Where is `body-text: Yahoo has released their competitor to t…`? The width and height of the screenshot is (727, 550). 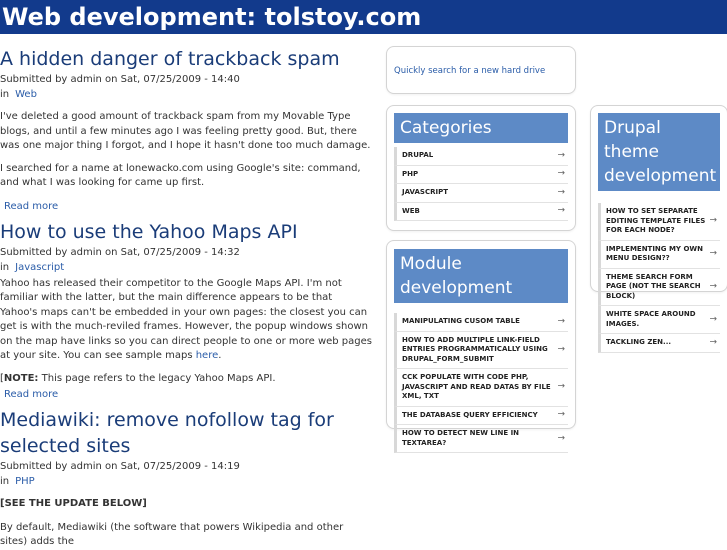 body-text: Yahoo has released their competitor to t… is located at coordinates (186, 319).